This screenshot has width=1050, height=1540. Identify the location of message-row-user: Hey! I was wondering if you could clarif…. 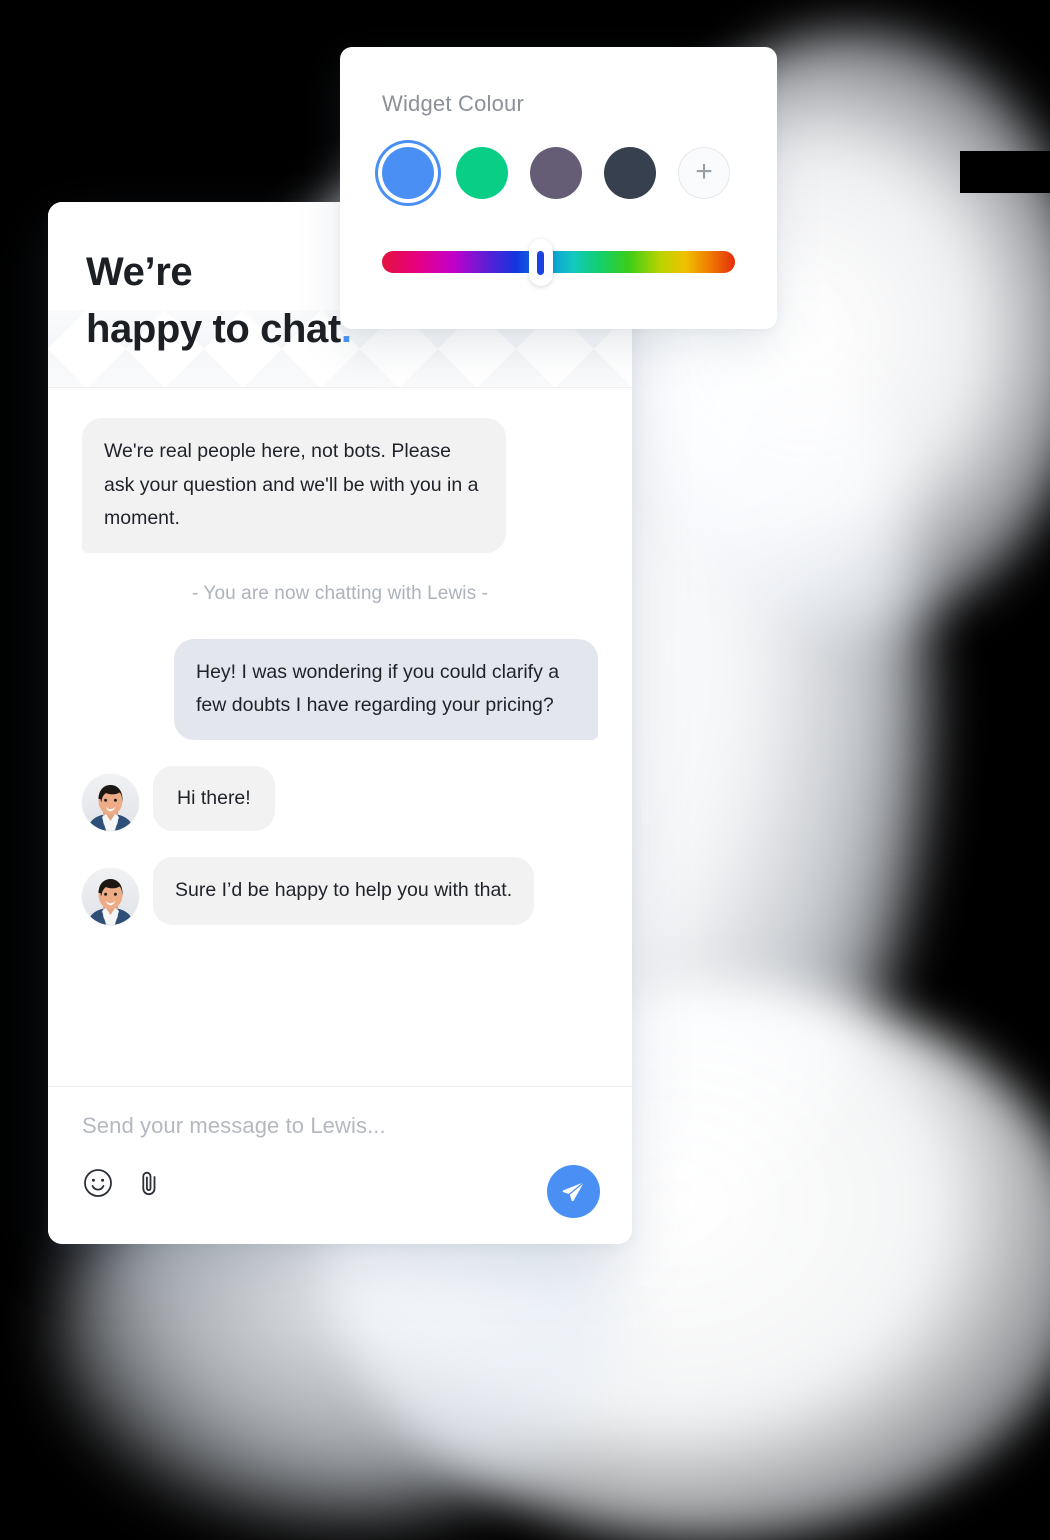
(340, 689).